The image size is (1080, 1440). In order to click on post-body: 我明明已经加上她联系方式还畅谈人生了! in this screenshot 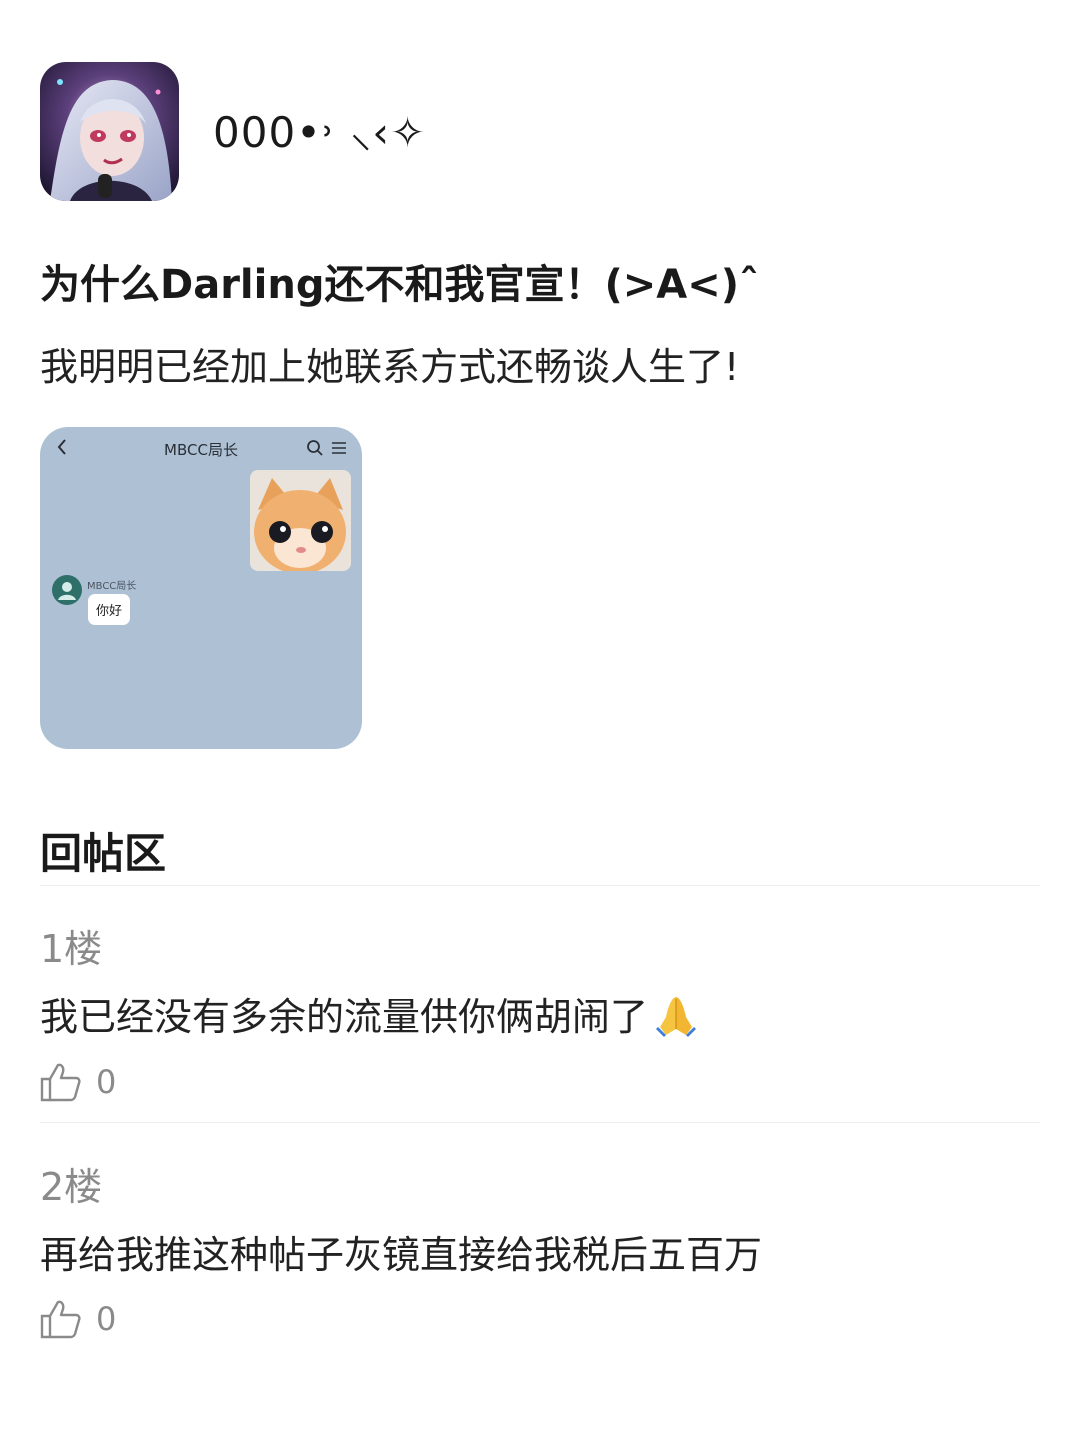, I will do `click(390, 367)`.